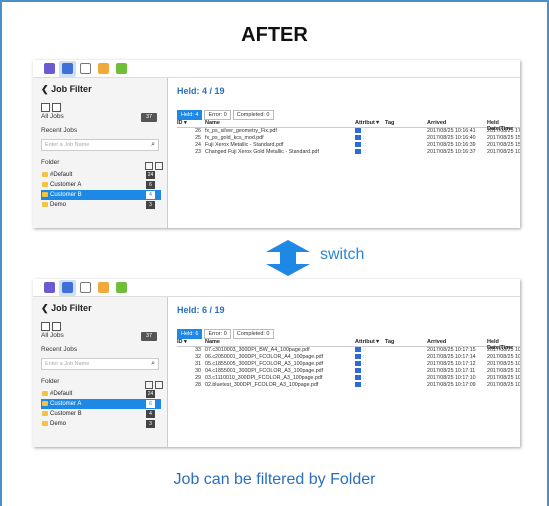  I want to click on all-jobs-count: 37, so click(149, 117).